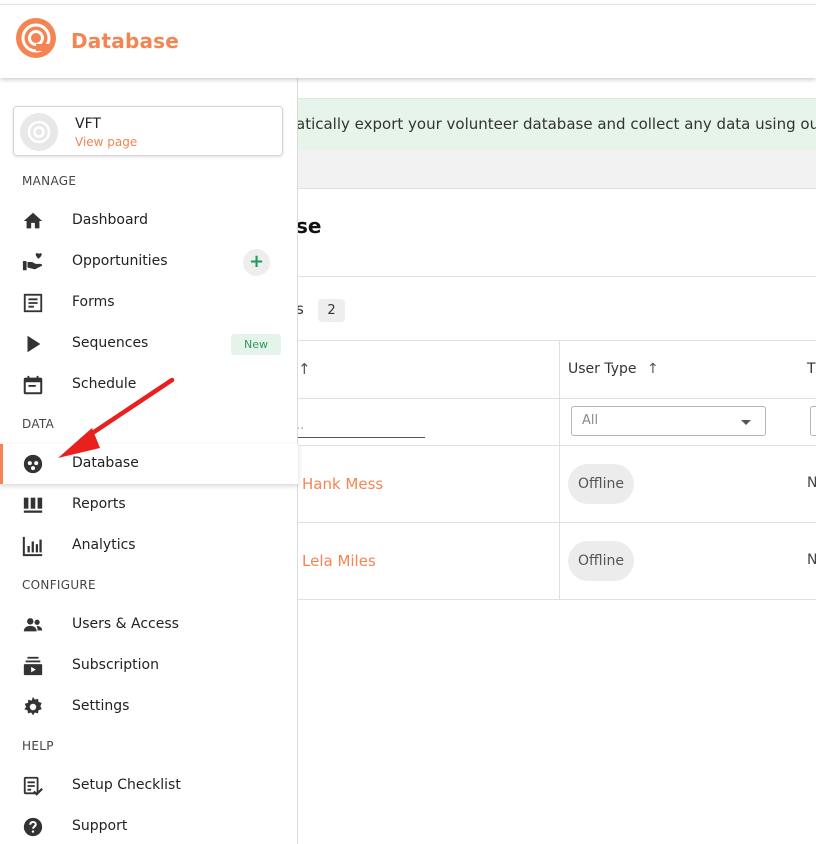 The image size is (816, 844). What do you see at coordinates (33, 220) in the screenshot?
I see `home-icon` at bounding box center [33, 220].